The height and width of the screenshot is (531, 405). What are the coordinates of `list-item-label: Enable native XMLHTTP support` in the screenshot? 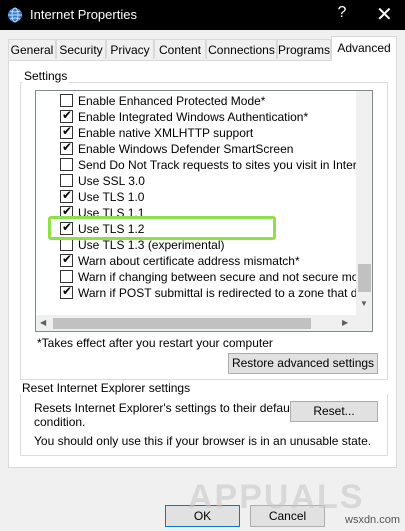 It's located at (166, 133).